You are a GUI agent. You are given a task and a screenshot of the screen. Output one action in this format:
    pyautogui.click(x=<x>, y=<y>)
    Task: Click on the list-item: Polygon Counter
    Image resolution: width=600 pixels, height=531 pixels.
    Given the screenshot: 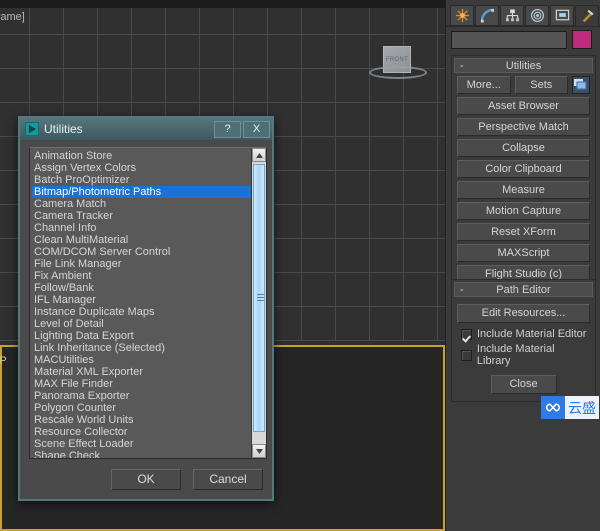 What is the action you would take?
    pyautogui.click(x=141, y=408)
    